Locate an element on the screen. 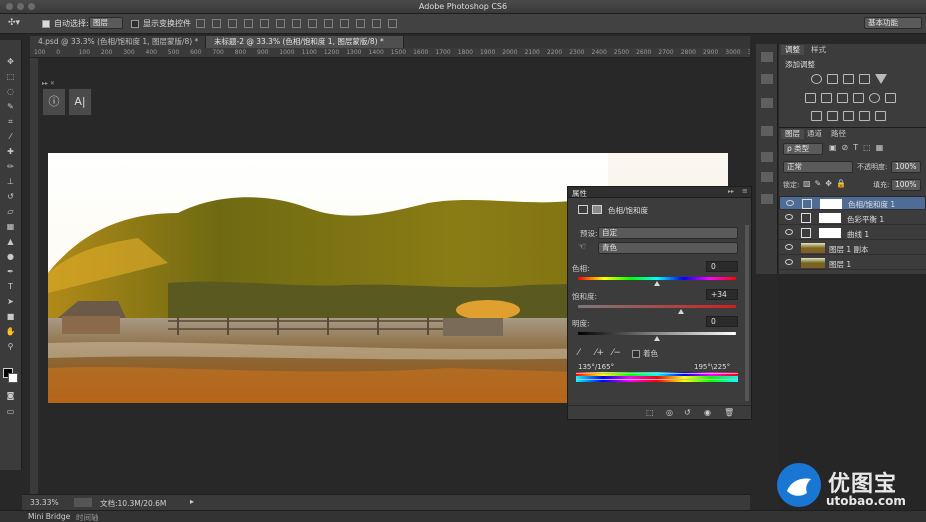 The image size is (926, 522). align-right-icon is located at coordinates (280, 23).